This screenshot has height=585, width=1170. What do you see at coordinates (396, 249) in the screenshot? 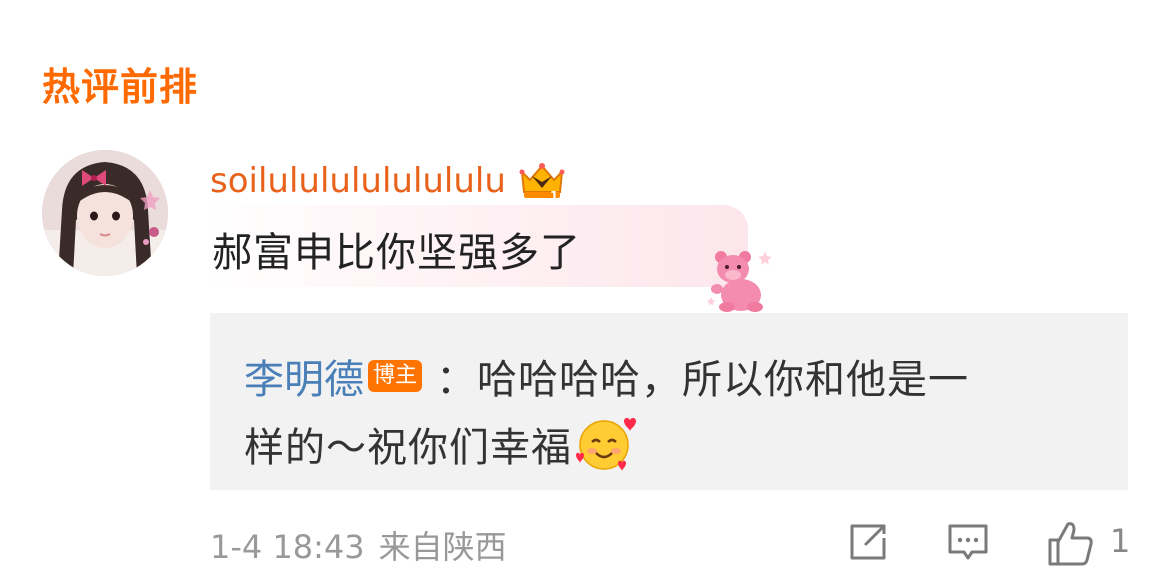
I see `comment-text: 郝富申比你坚强多了` at bounding box center [396, 249].